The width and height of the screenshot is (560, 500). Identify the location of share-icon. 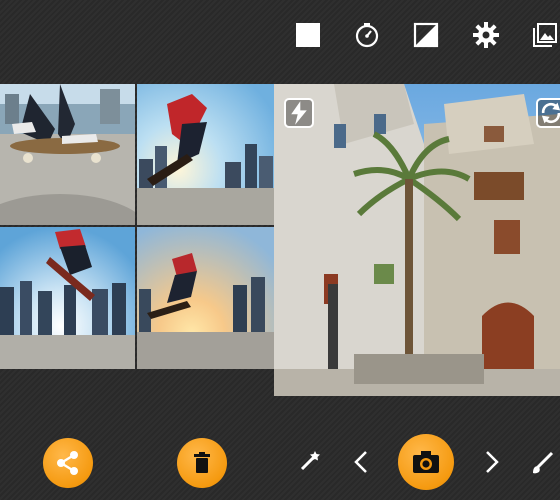
(67, 463).